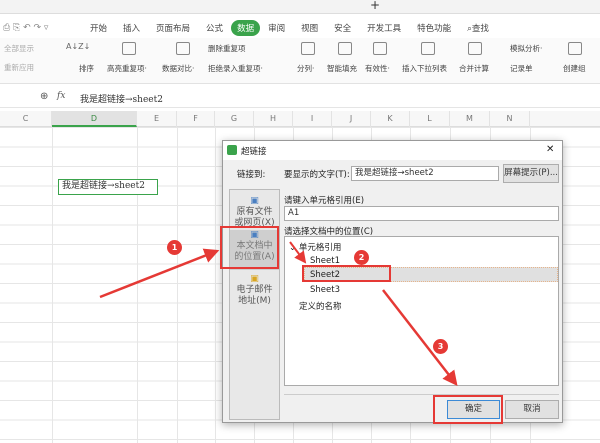  I want to click on annotation-number-2: 2, so click(361, 257).